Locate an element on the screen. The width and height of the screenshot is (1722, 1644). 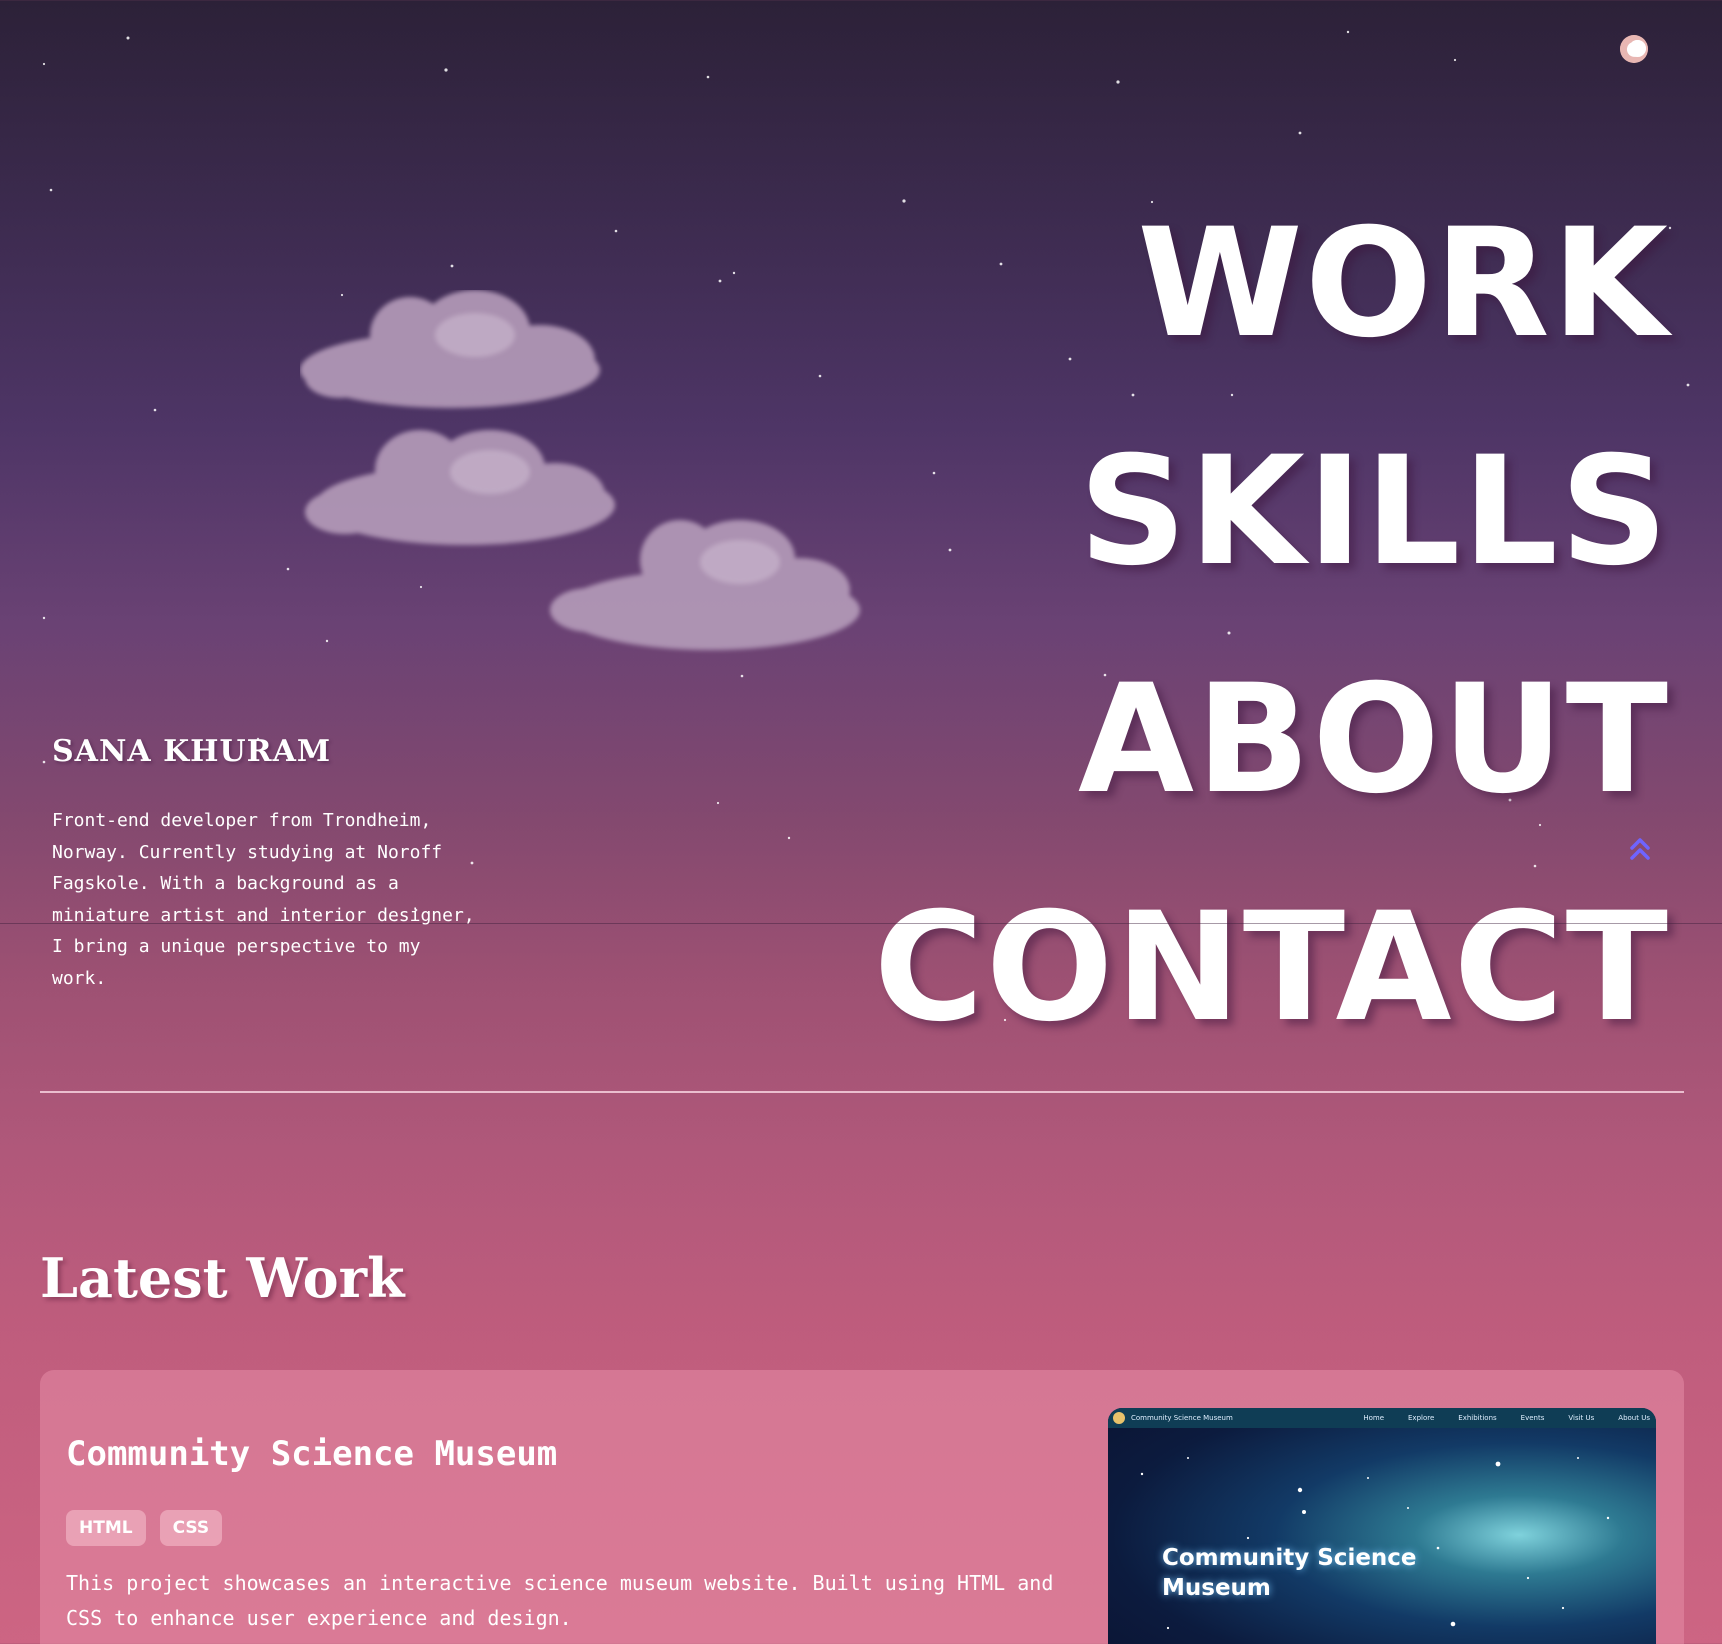
moon-icon is located at coordinates (1634, 49).